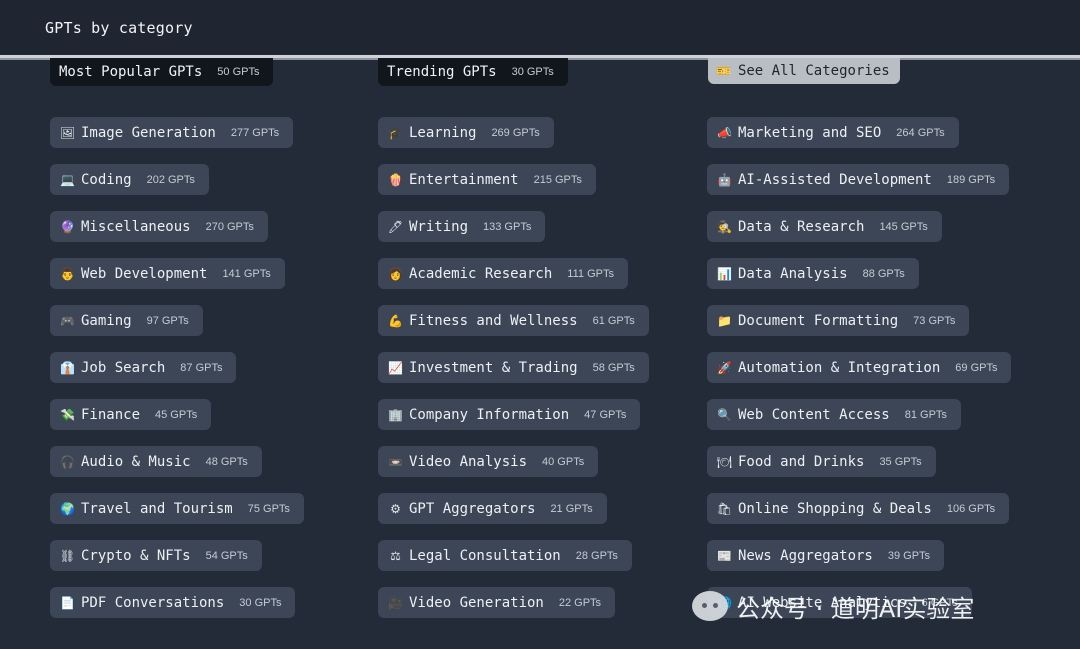 The width and height of the screenshot is (1080, 649). Describe the element at coordinates (226, 461) in the screenshot. I see `category-count: 48 GPTs` at that location.